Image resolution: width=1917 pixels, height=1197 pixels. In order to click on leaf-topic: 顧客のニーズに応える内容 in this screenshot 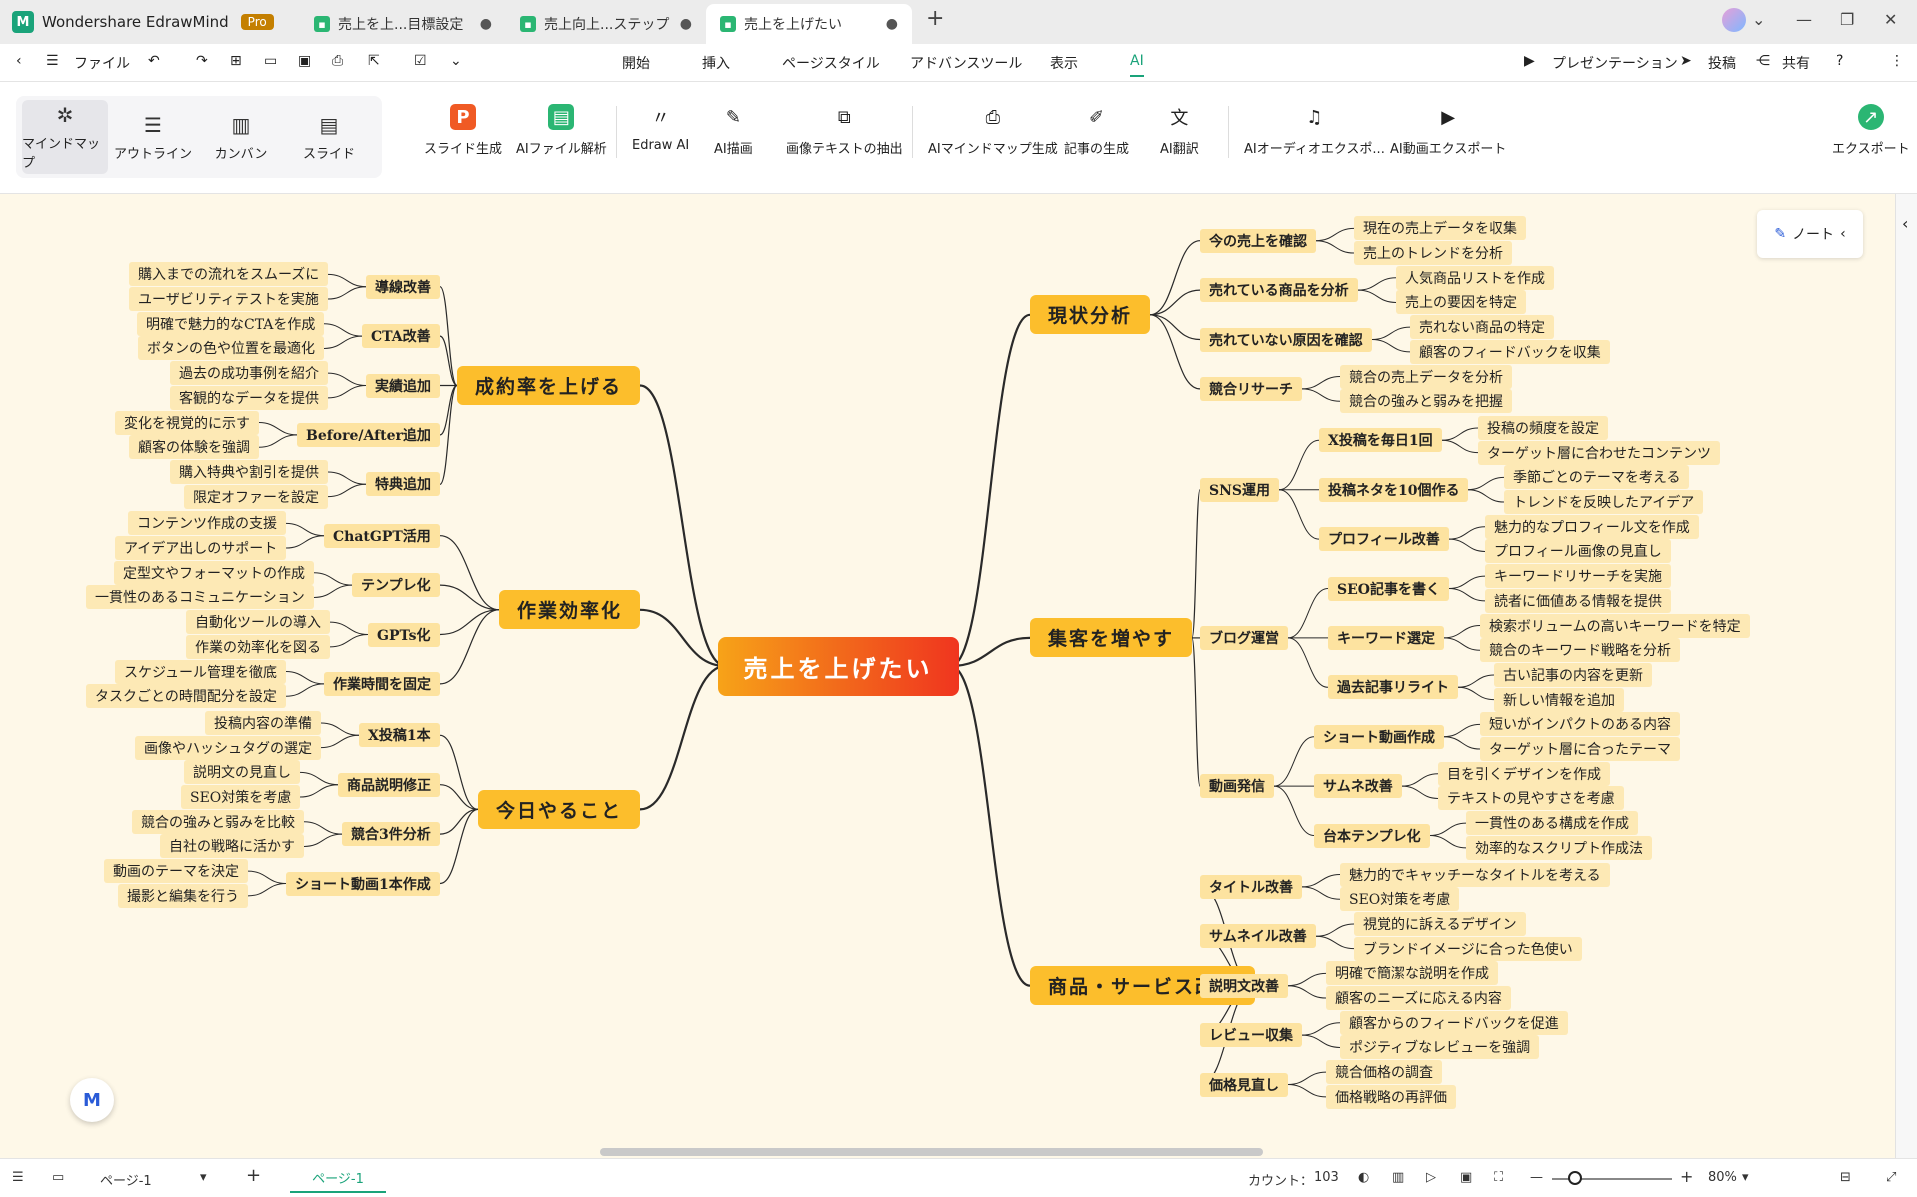, I will do `click(1418, 998)`.